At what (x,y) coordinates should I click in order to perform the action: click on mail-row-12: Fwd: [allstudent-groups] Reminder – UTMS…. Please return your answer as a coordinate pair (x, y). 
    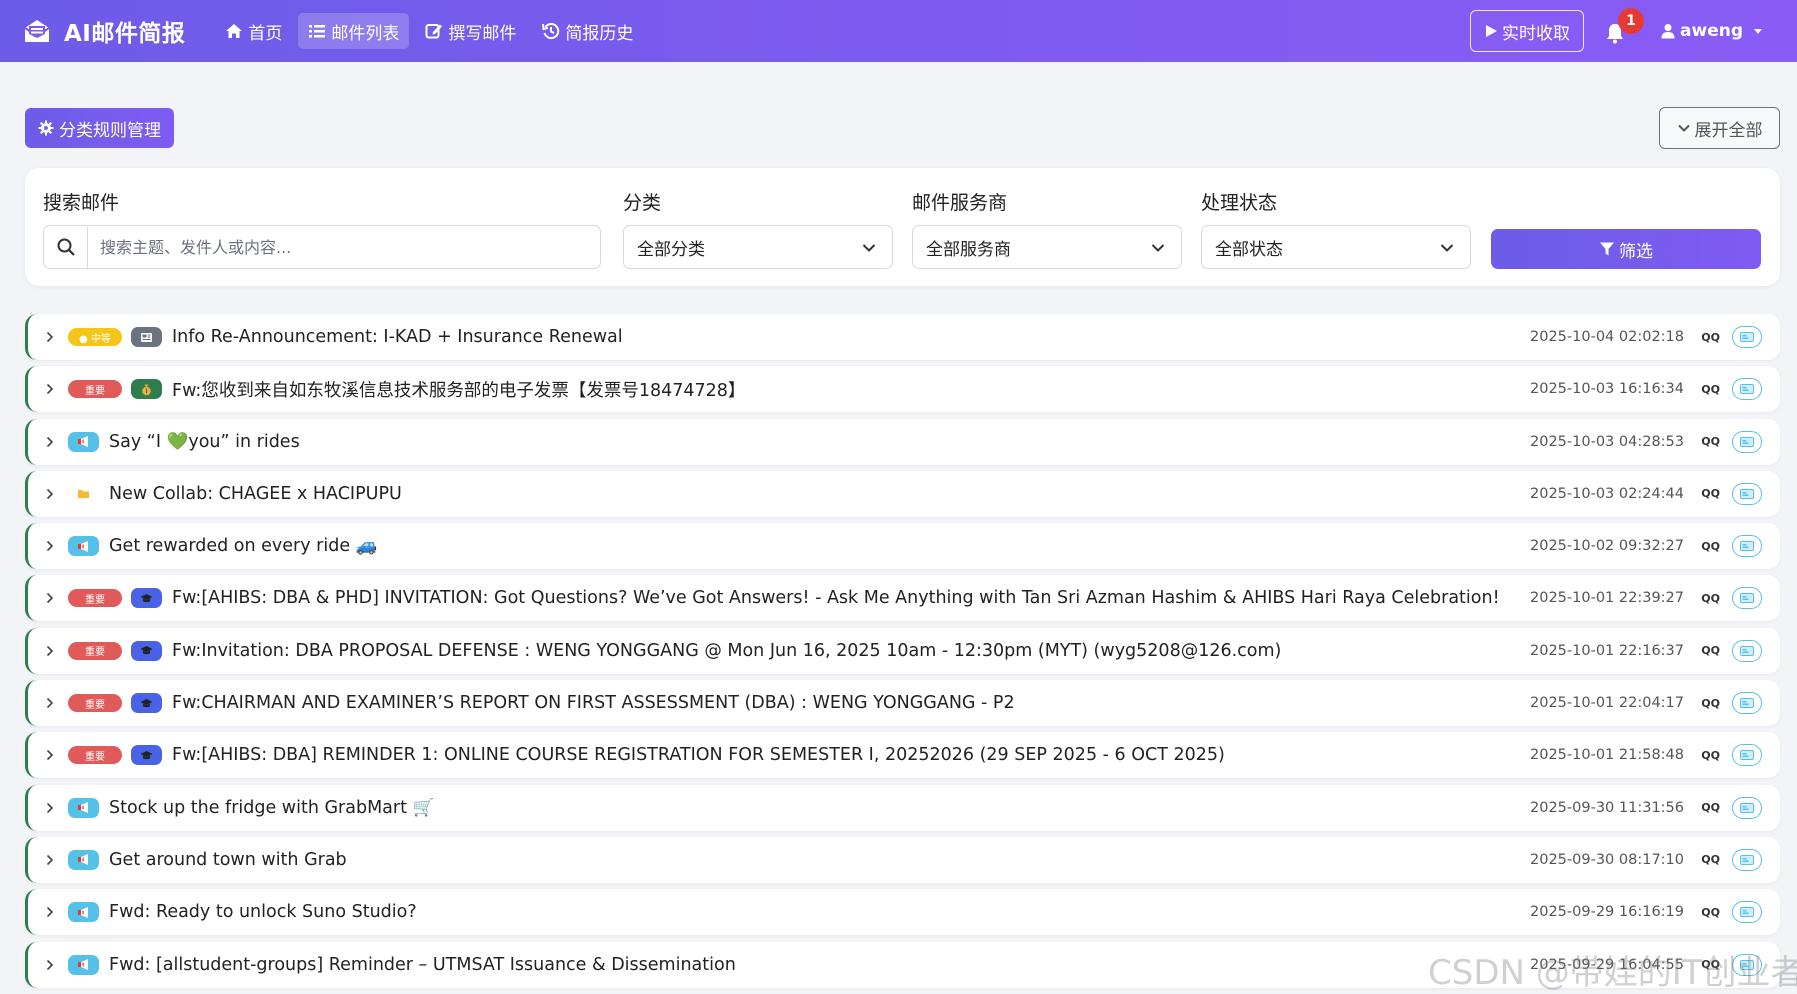
    Looking at the image, I should click on (902, 964).